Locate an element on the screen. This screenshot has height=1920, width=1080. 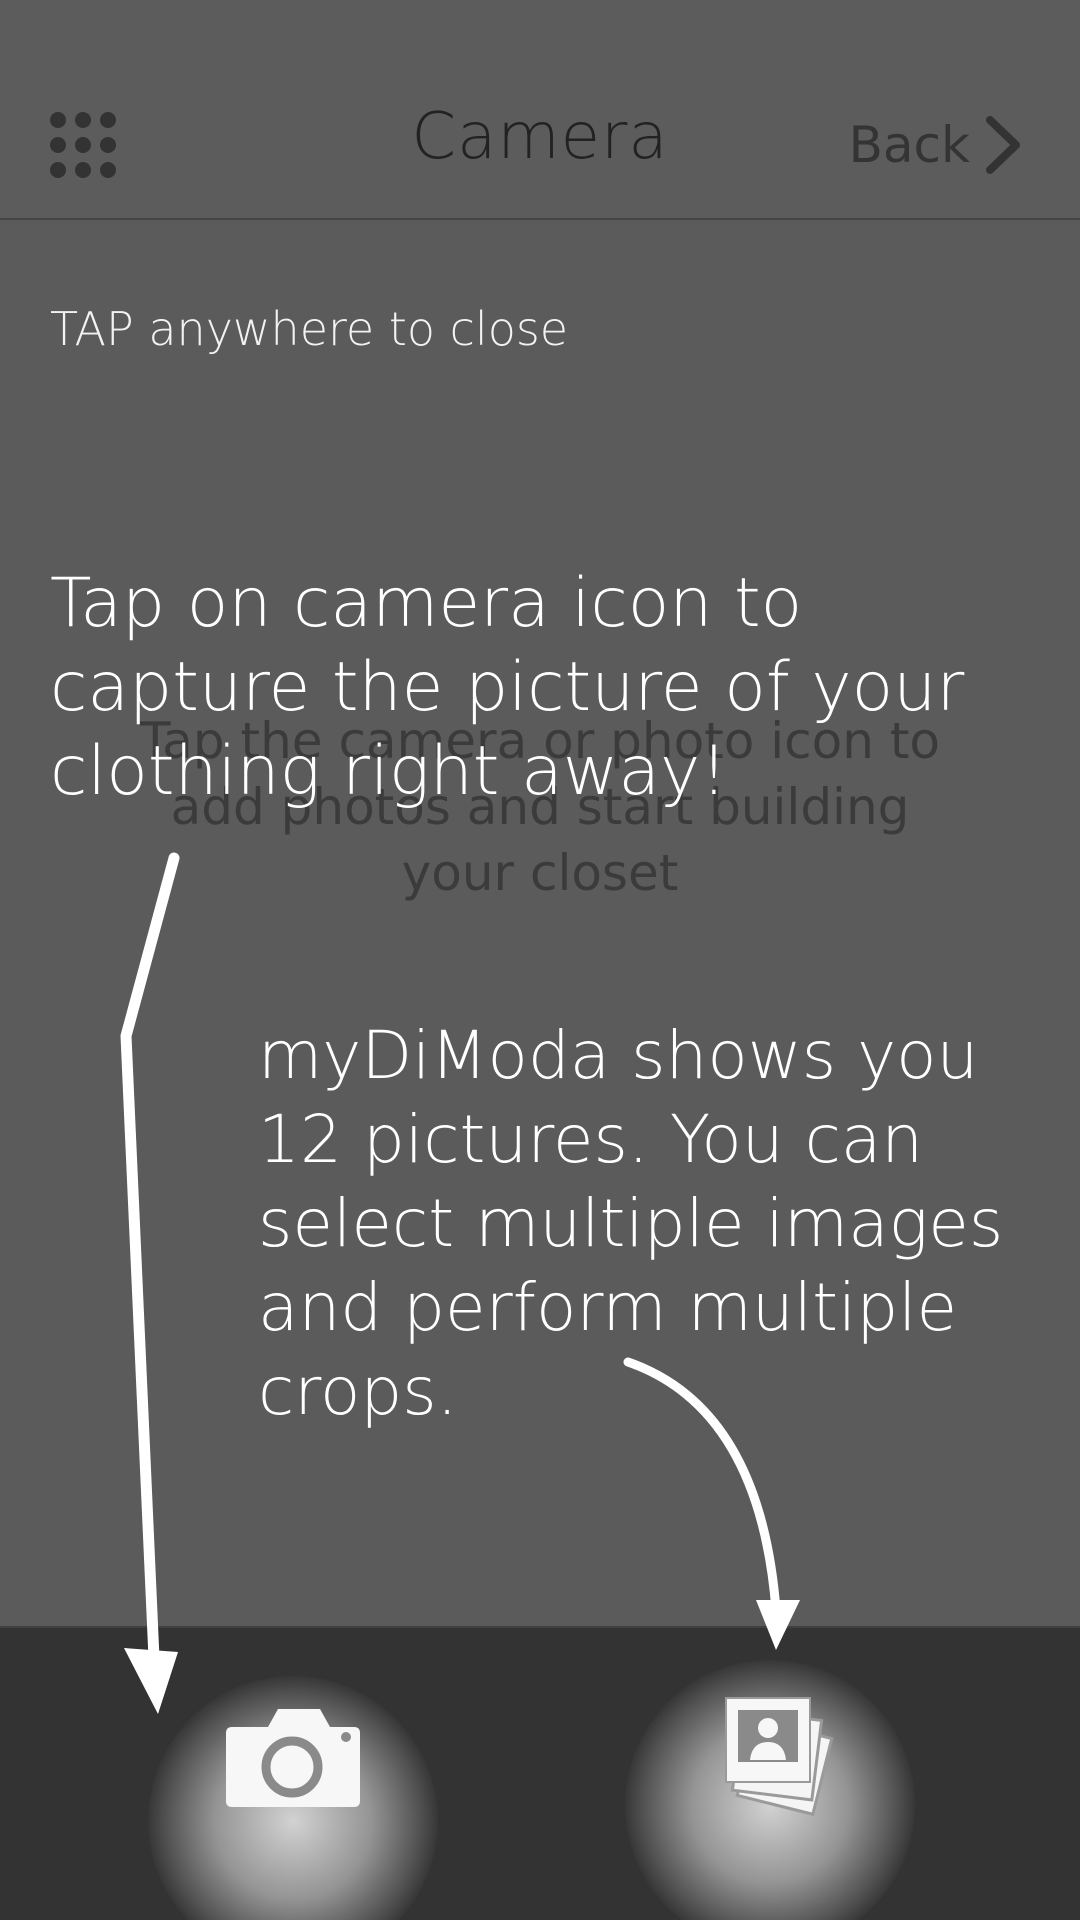
chevron-right-icon is located at coordinates (1003, 145).